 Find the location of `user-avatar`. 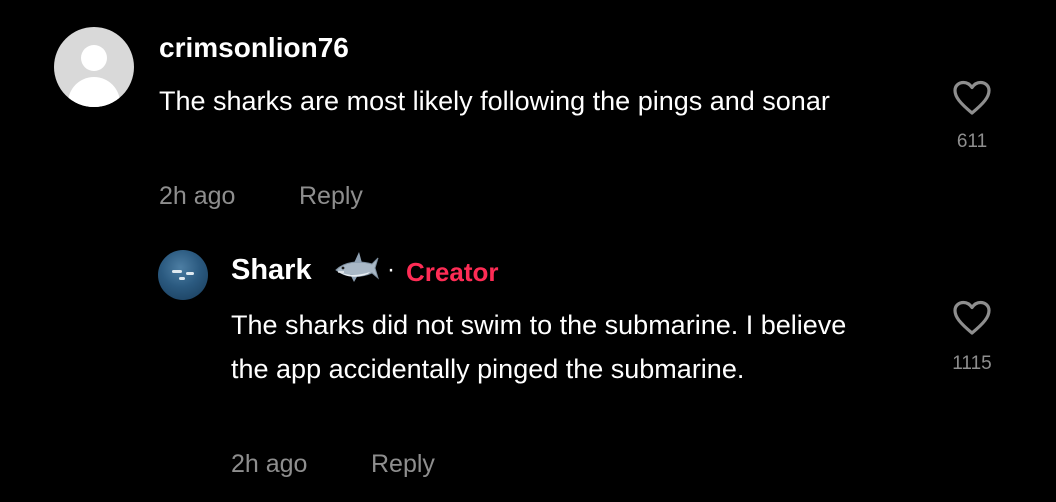

user-avatar is located at coordinates (94, 67).